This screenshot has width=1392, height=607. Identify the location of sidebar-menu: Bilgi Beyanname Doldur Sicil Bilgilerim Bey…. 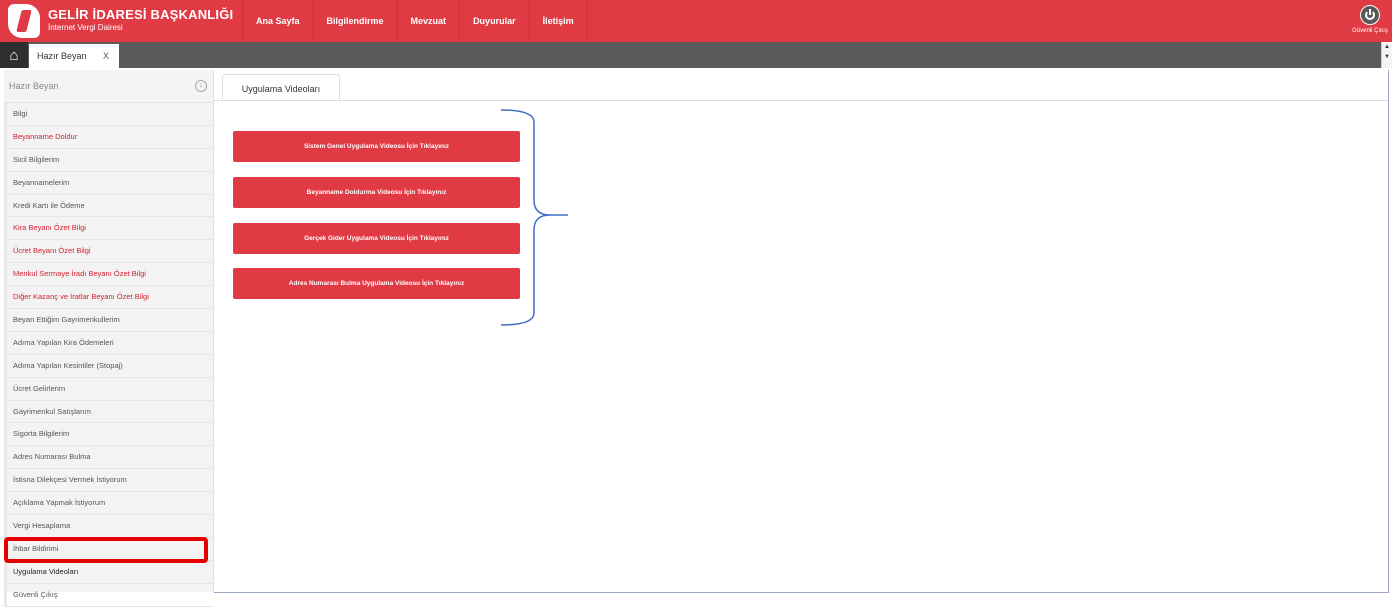
(108, 355).